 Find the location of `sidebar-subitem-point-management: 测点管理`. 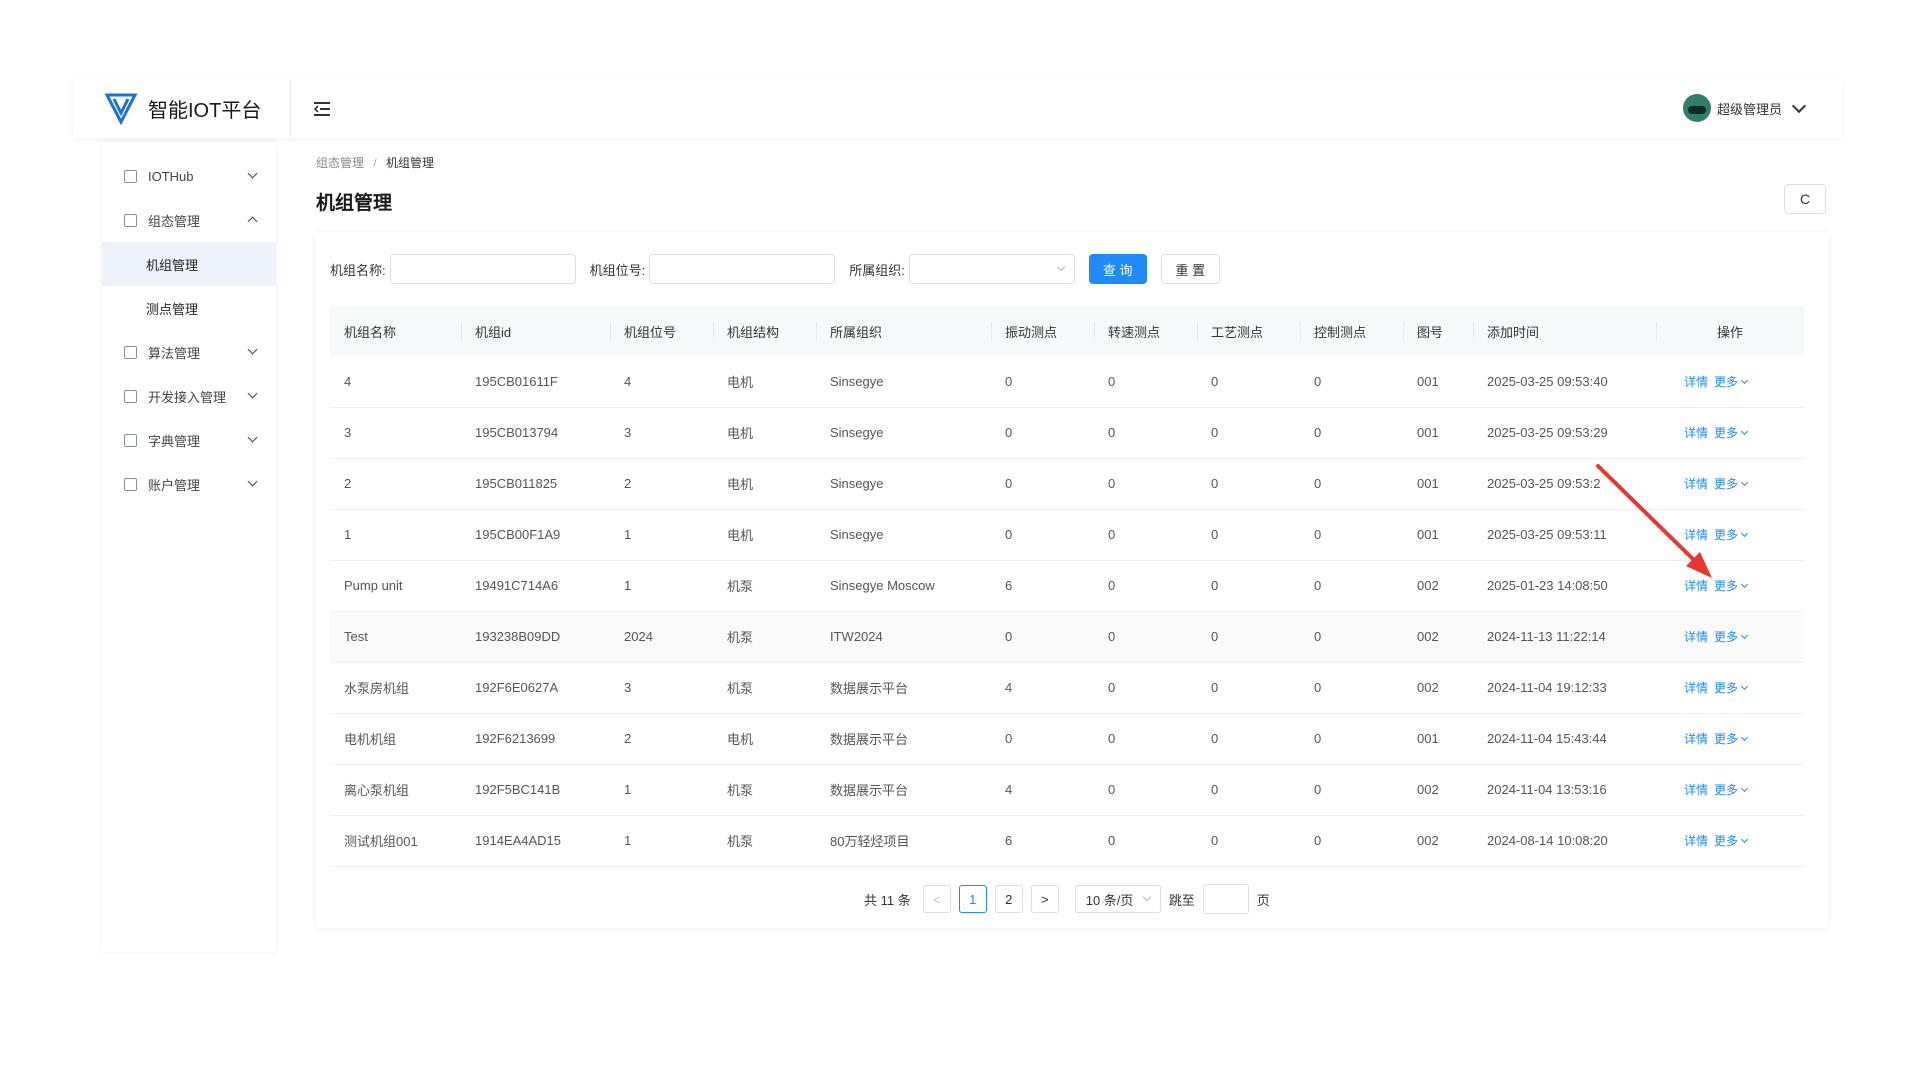

sidebar-subitem-point-management: 测点管理 is located at coordinates (189, 308).